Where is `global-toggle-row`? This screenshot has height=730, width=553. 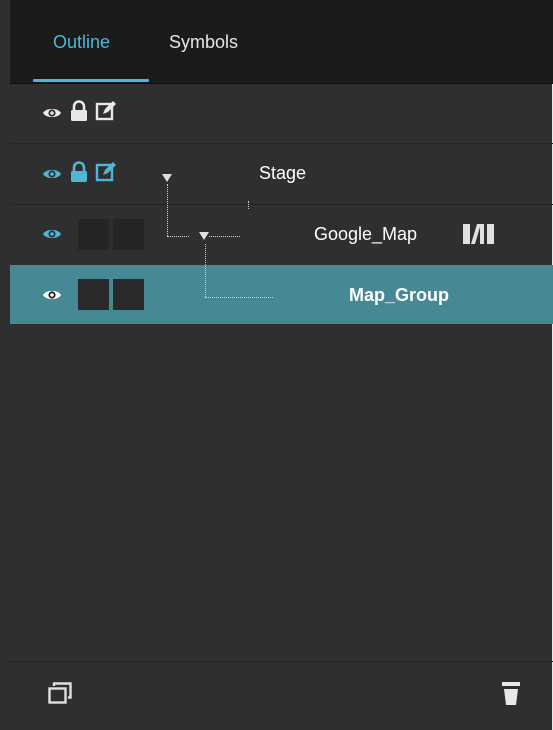 global-toggle-row is located at coordinates (281, 113).